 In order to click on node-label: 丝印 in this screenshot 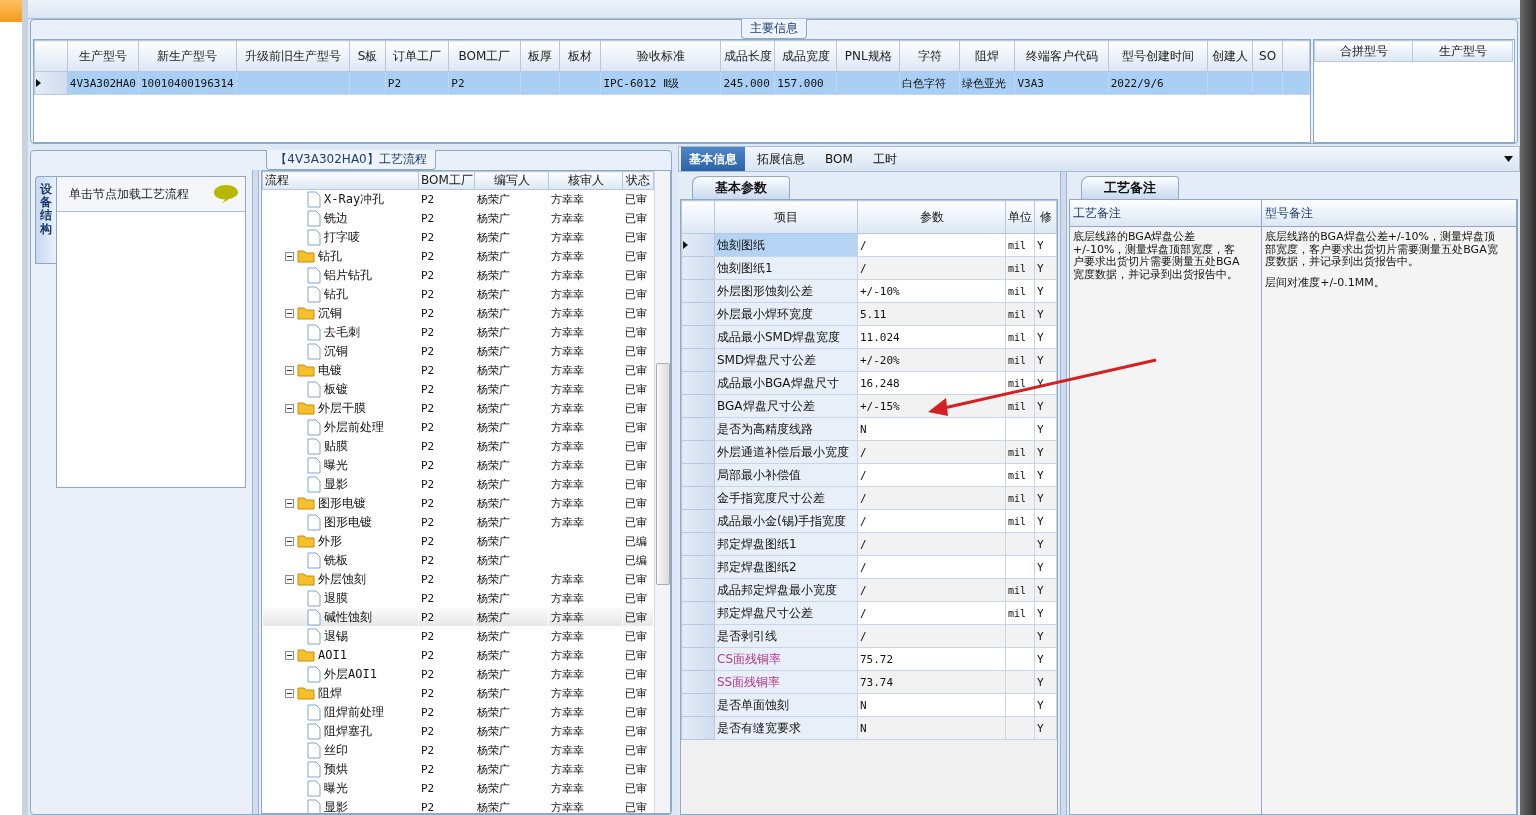, I will do `click(336, 750)`.